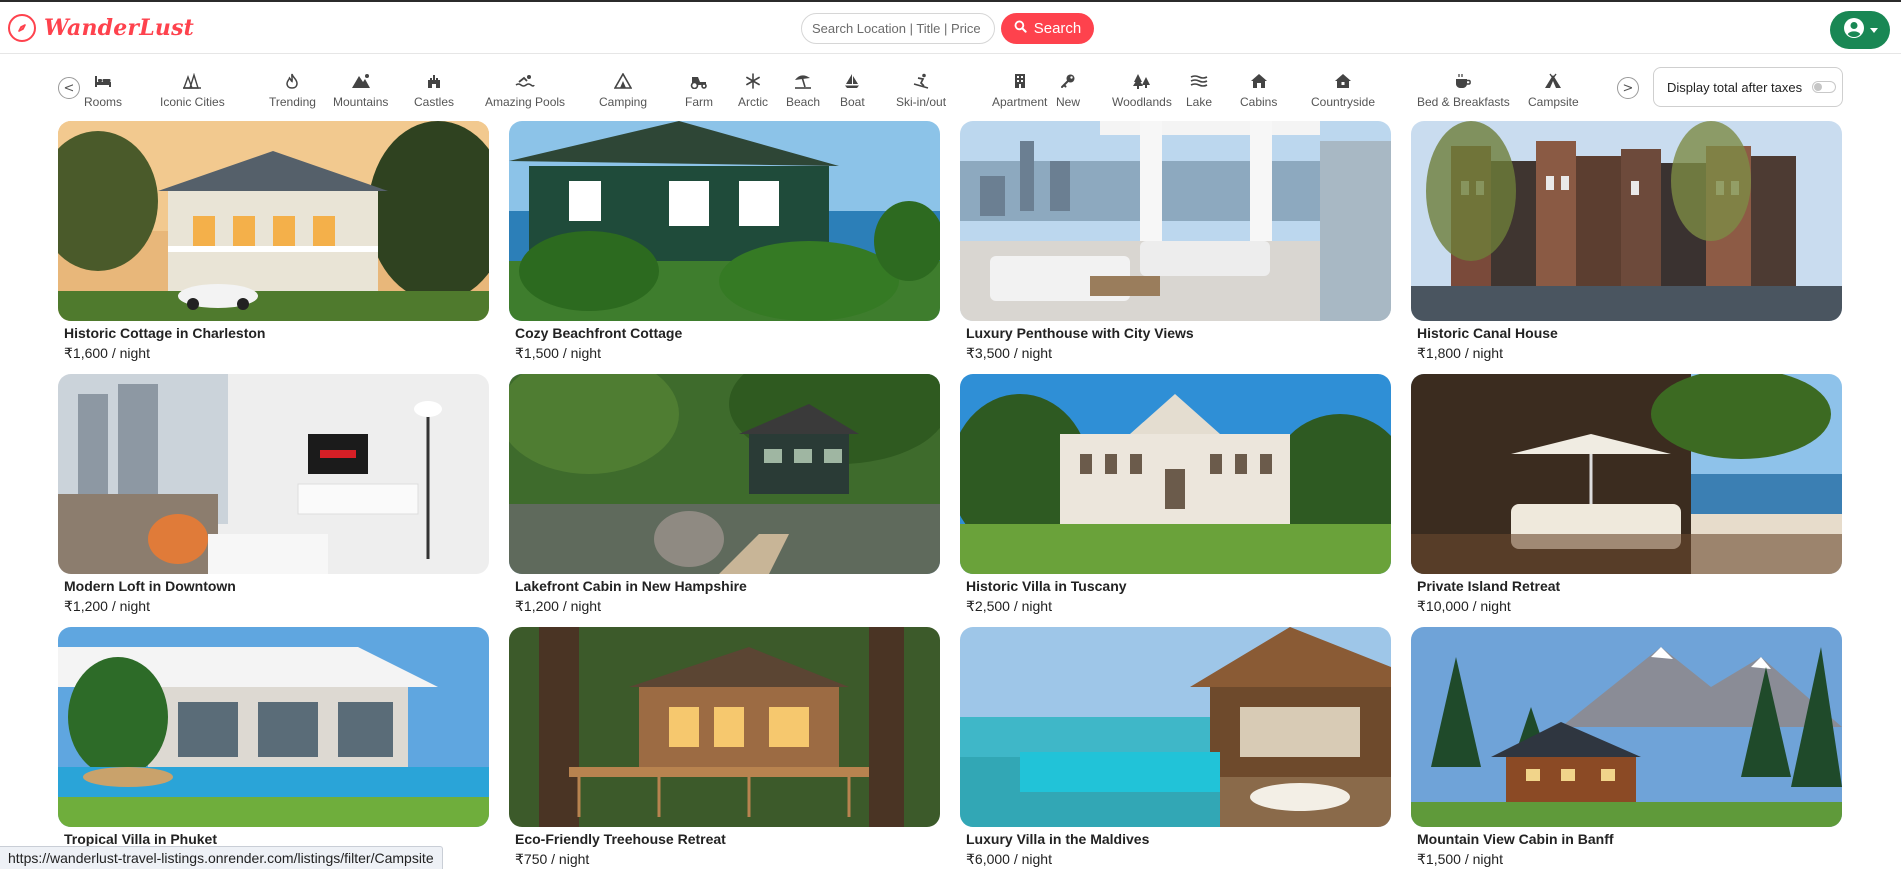 The image size is (1901, 869). I want to click on filter-item-mountains: Mountains, so click(360, 91).